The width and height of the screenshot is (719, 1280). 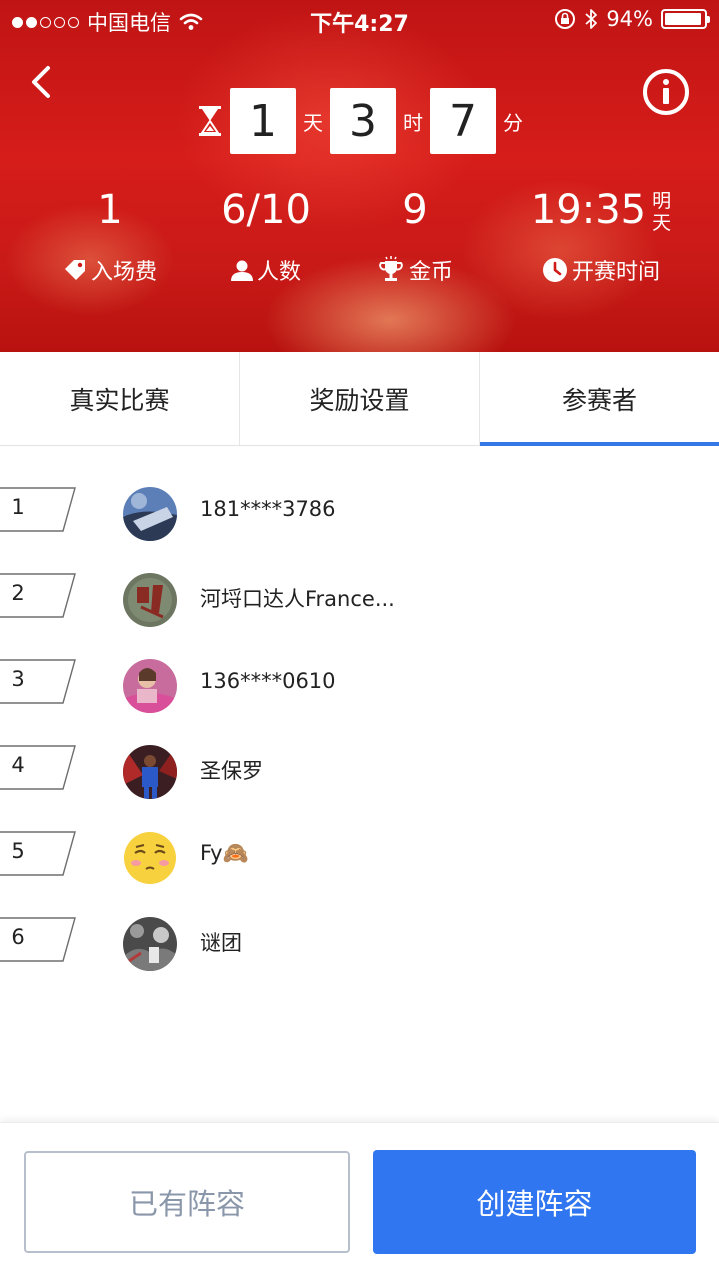 I want to click on tab-reward-settings: 奖励设置, so click(x=359, y=398).